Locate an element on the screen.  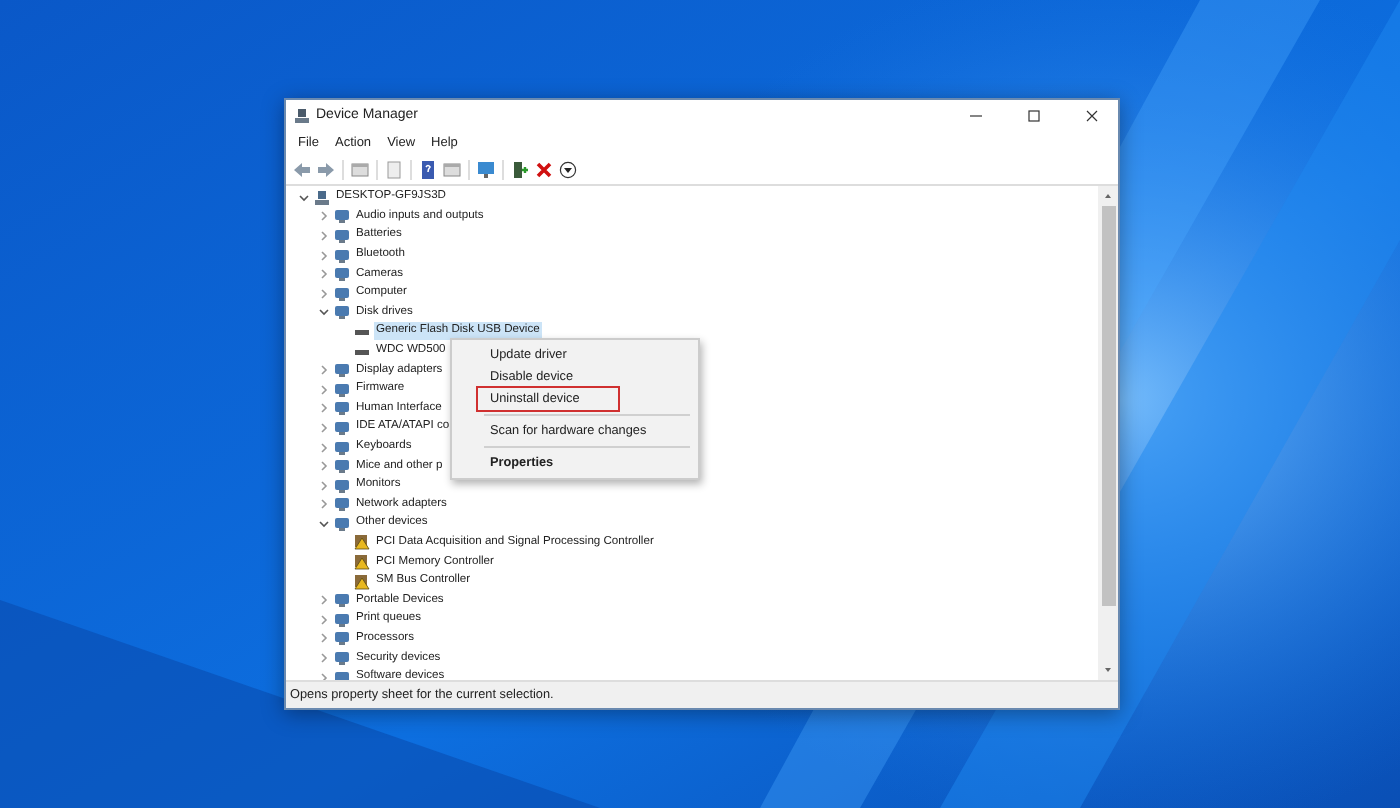
maximize-icon is located at coordinates (1034, 115).